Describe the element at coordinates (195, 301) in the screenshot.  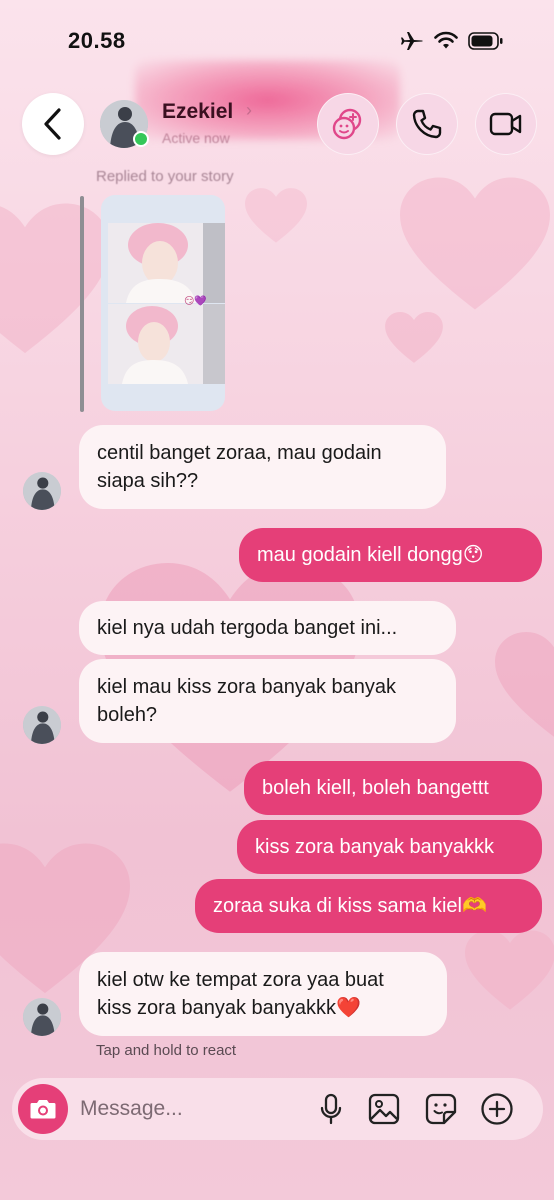
I see `story-sticker-emoji: 😏💜` at that location.